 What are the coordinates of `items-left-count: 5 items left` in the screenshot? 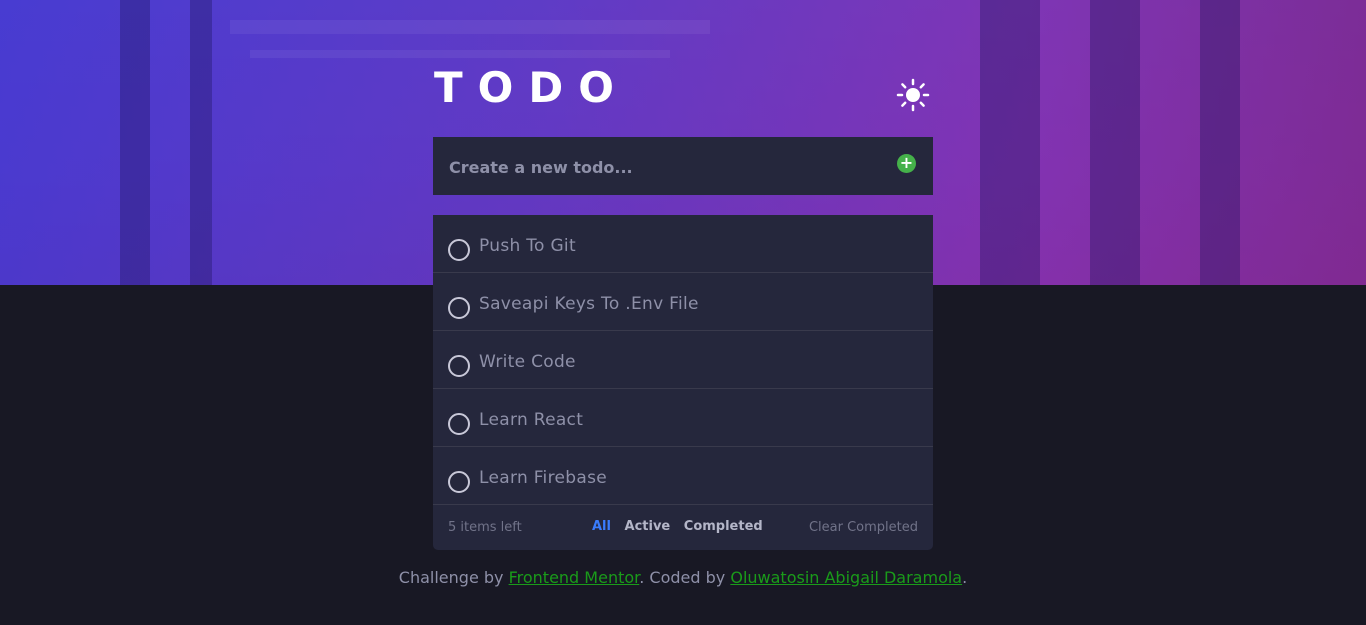 It's located at (485, 527).